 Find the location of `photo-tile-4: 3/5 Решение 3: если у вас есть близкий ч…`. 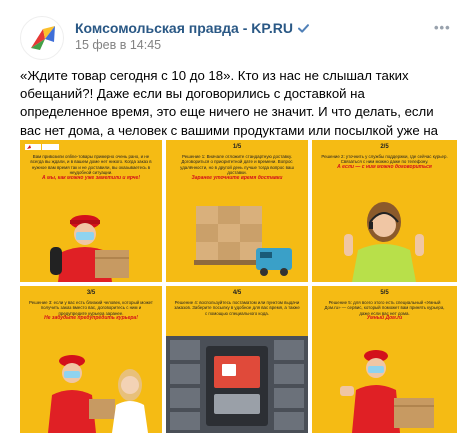

photo-tile-4: 3/5 Решение 3: если у вас есть близкий ч… is located at coordinates (91, 359).